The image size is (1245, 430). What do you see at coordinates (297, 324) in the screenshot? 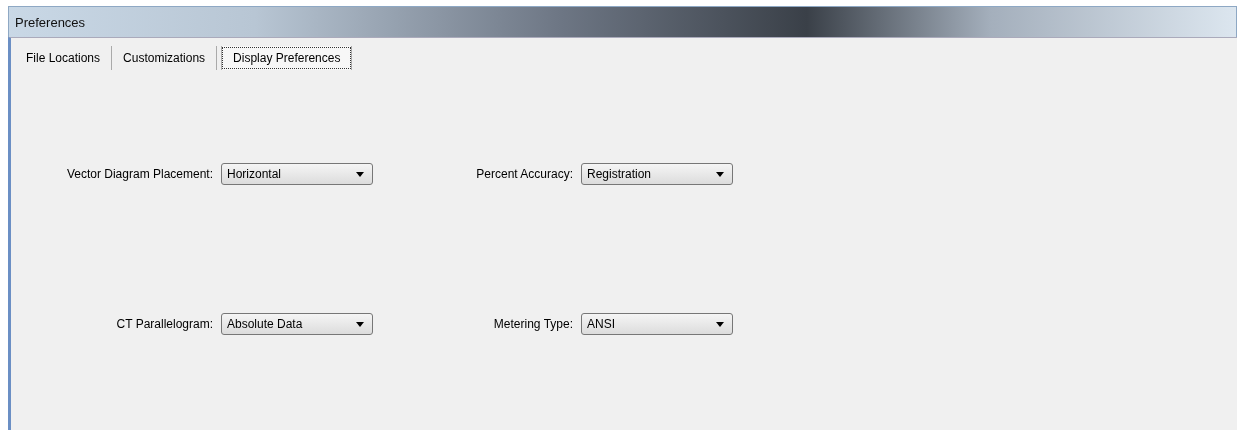
I see `dropdown: Absolute Data` at bounding box center [297, 324].